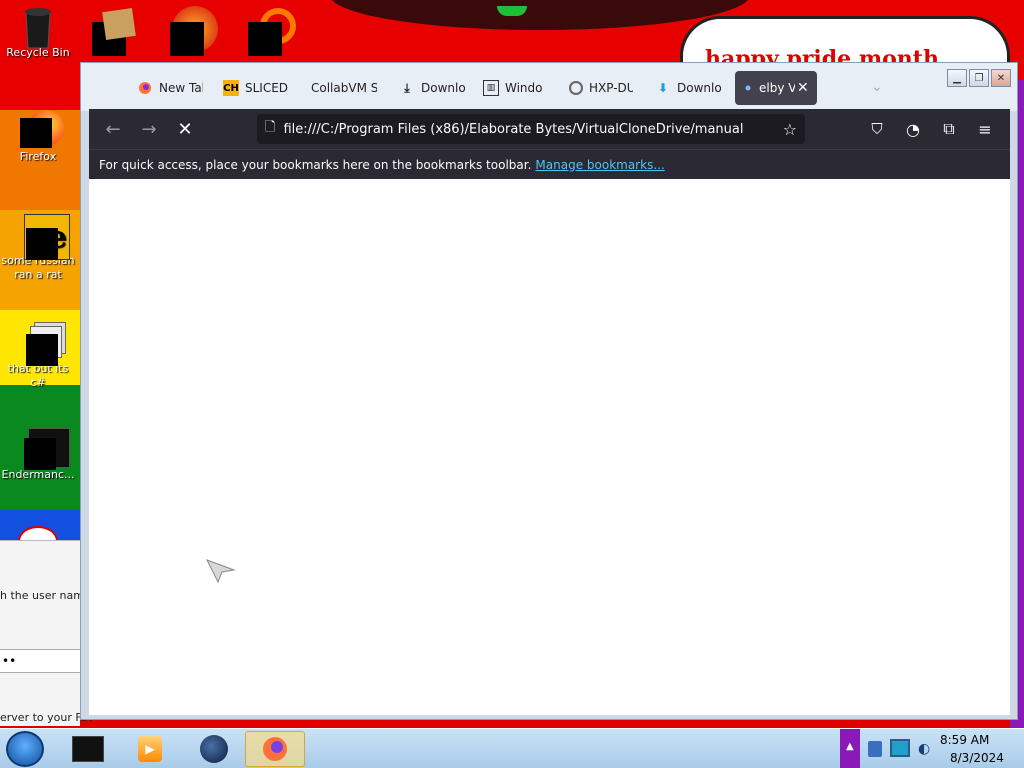  I want to click on desktop-icon-csharp: that but its c#, so click(38, 356).